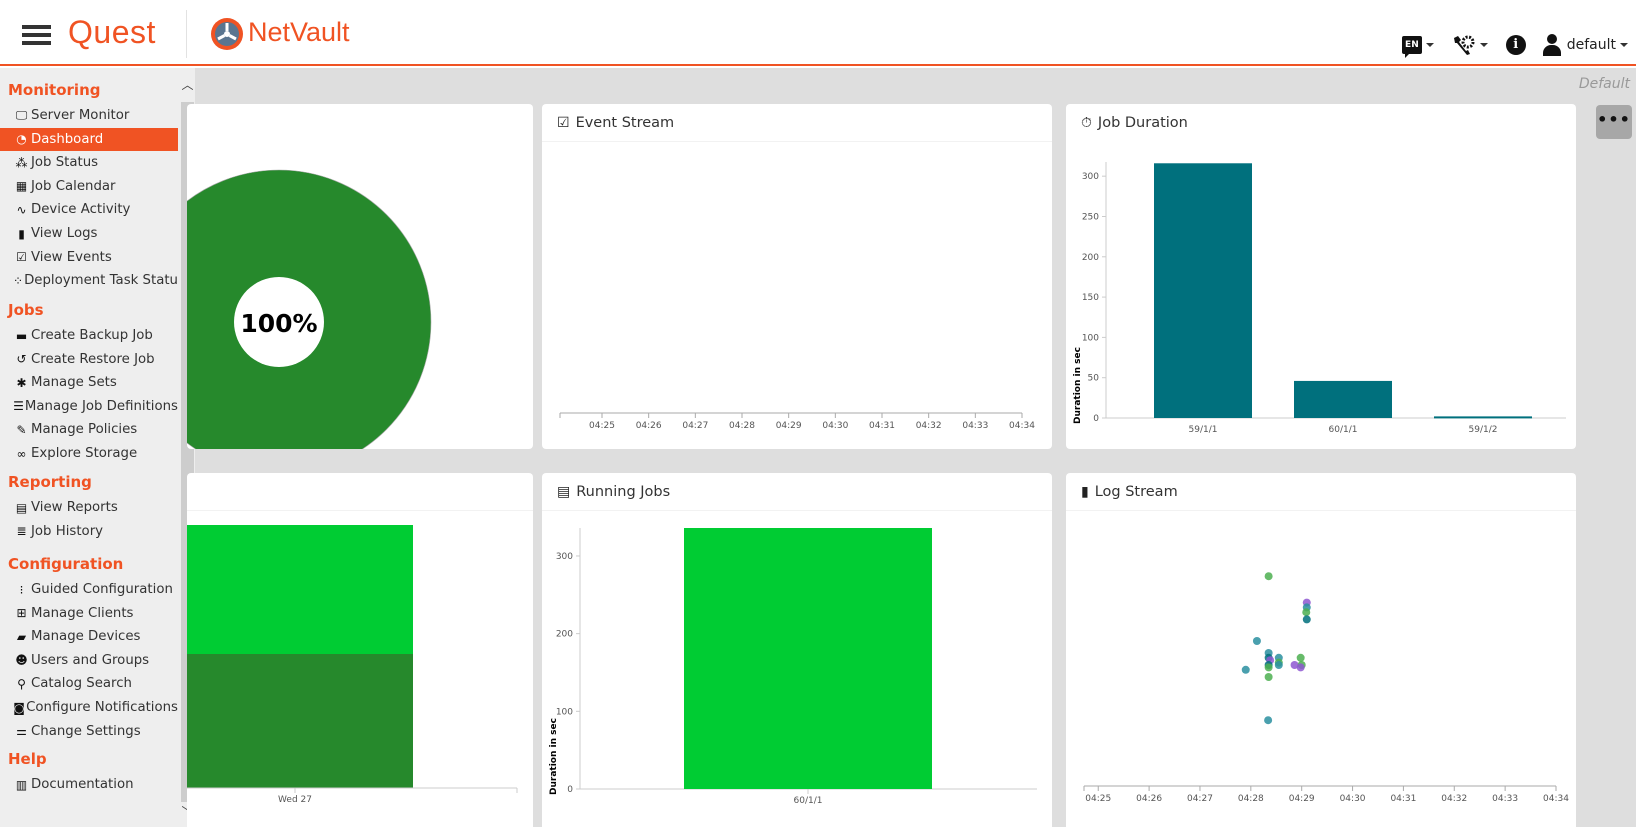  What do you see at coordinates (818, 33) in the screenshot?
I see `app-header: Quest NetVault EN i default` at bounding box center [818, 33].